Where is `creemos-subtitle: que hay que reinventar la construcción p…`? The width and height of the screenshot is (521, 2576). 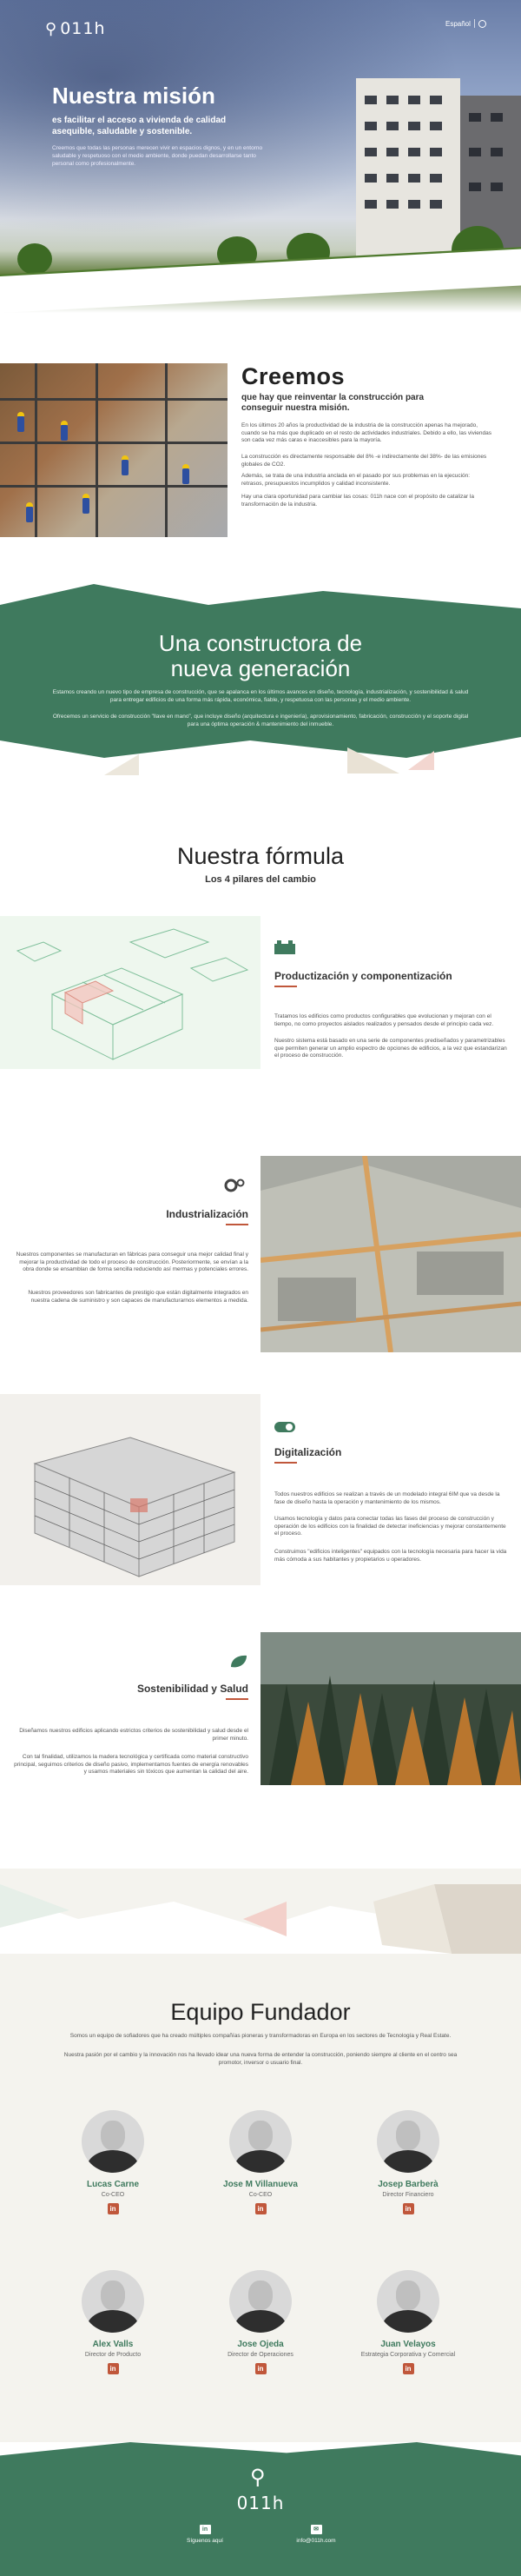
creemos-subtitle: que hay que reinventar la construcción p… is located at coordinates (333, 403).